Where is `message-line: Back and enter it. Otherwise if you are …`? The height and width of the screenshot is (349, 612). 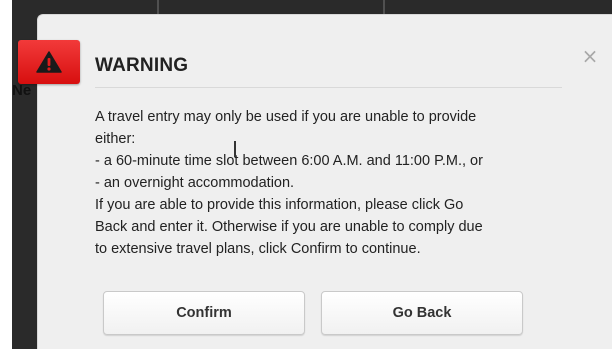
message-line: Back and enter it. Otherwise if you are … is located at coordinates (289, 227).